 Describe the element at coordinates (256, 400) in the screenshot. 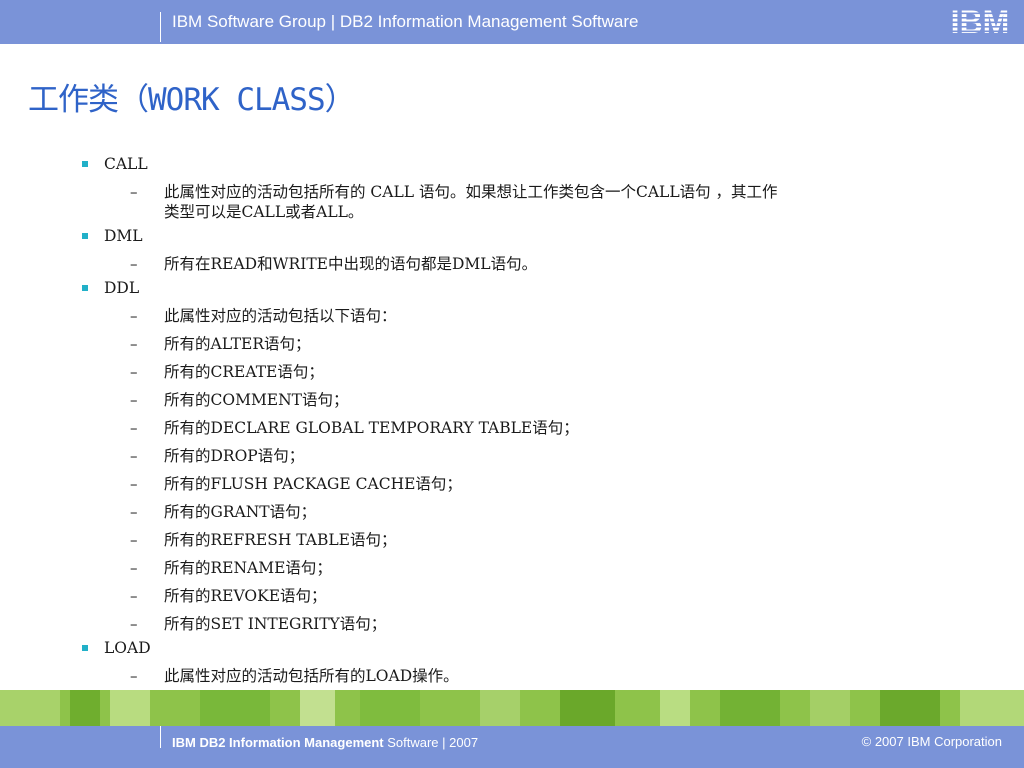

I see `sub-item-text: 所有的COMMENT语句；` at that location.